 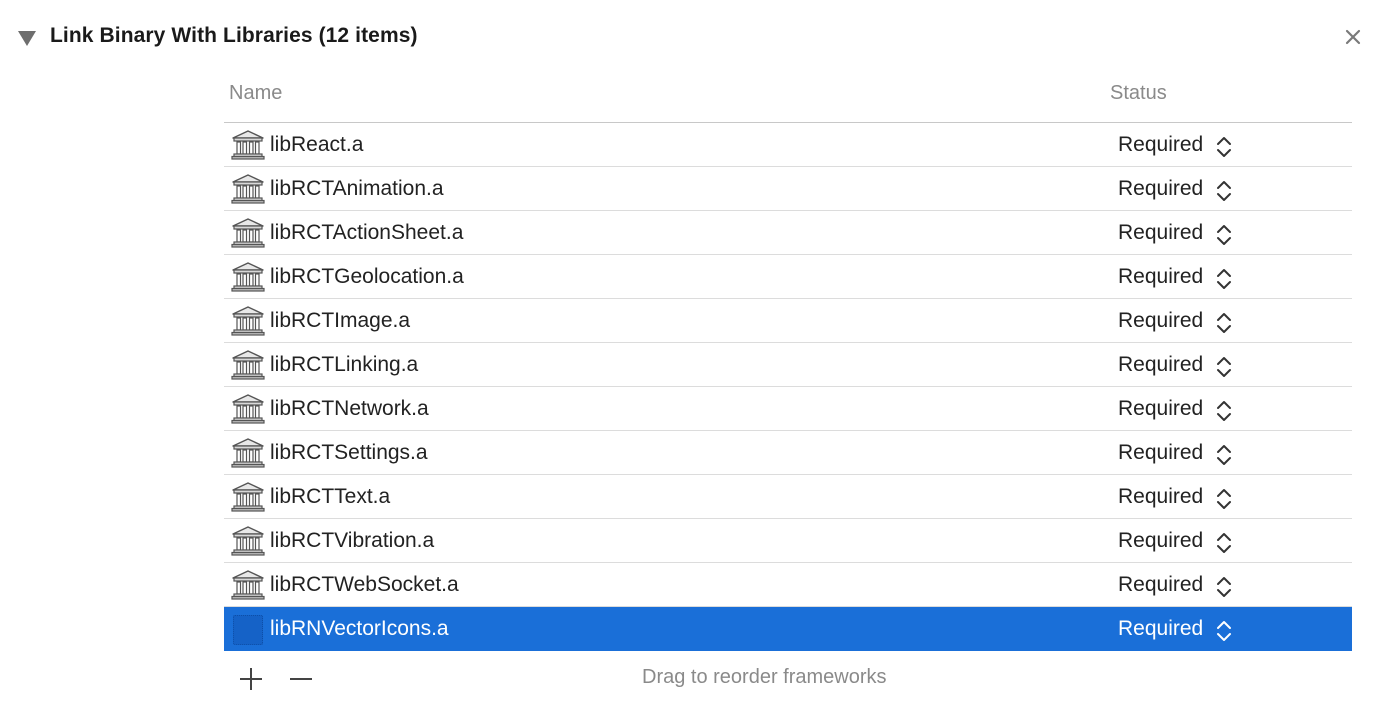 What do you see at coordinates (330, 496) in the screenshot?
I see `library-name: libRCTText.a` at bounding box center [330, 496].